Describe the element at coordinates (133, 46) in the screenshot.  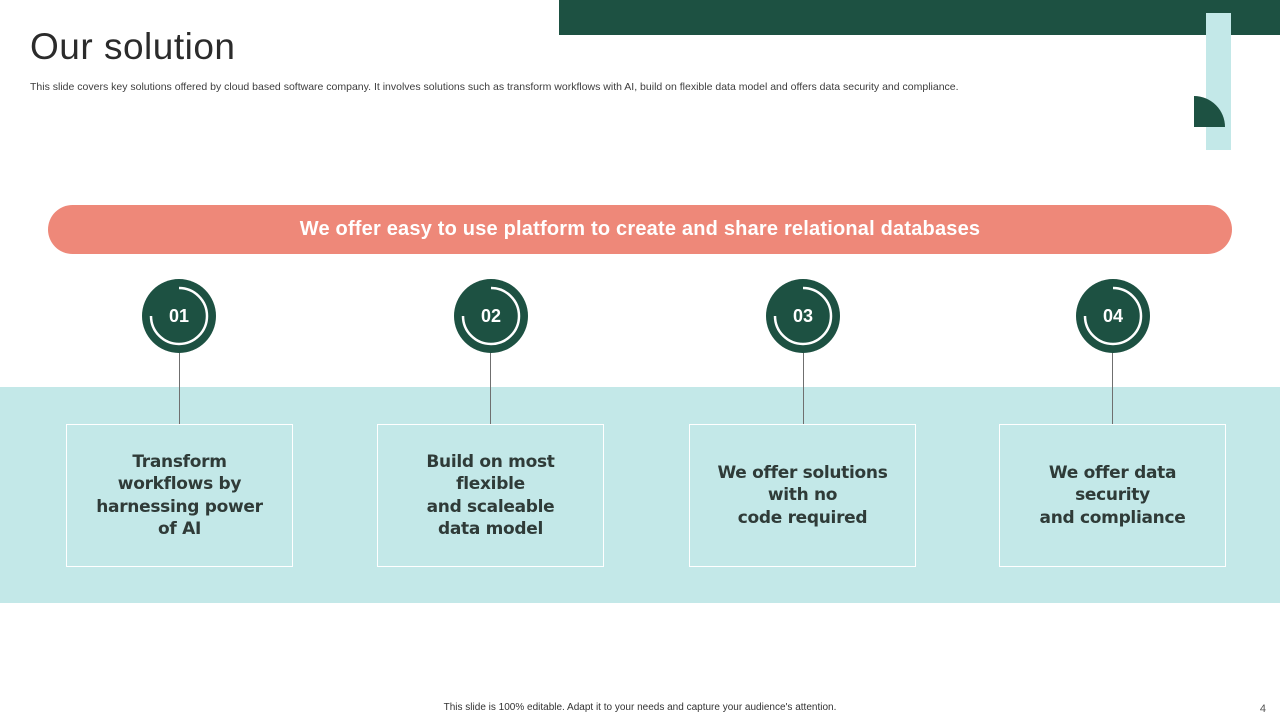
I see `slide-title: Our solution` at that location.